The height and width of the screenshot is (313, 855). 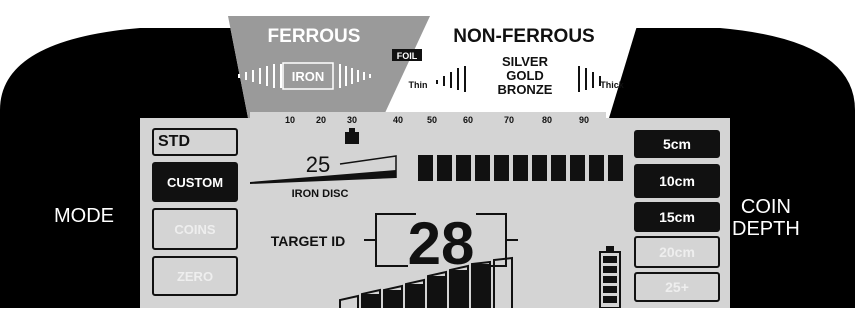 What do you see at coordinates (547, 120) in the screenshot?
I see `tick-label: 80` at bounding box center [547, 120].